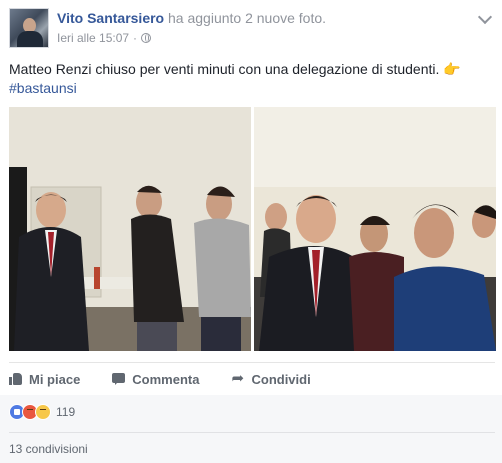 The height and width of the screenshot is (463, 502). What do you see at coordinates (110, 18) in the screenshot?
I see `author-name: Vito Santarsiero` at bounding box center [110, 18].